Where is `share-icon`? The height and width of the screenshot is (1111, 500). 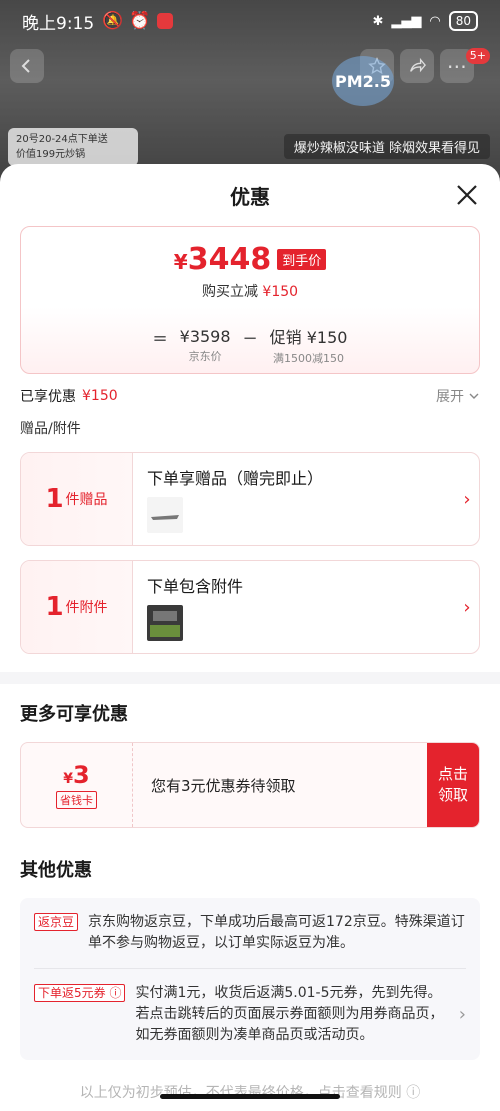
share-icon is located at coordinates (417, 65).